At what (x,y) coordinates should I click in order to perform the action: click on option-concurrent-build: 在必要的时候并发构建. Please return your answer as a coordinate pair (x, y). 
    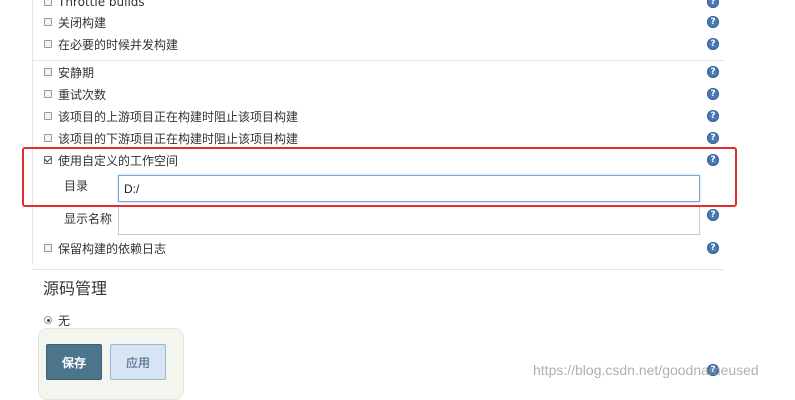
    Looking at the image, I should click on (111, 44).